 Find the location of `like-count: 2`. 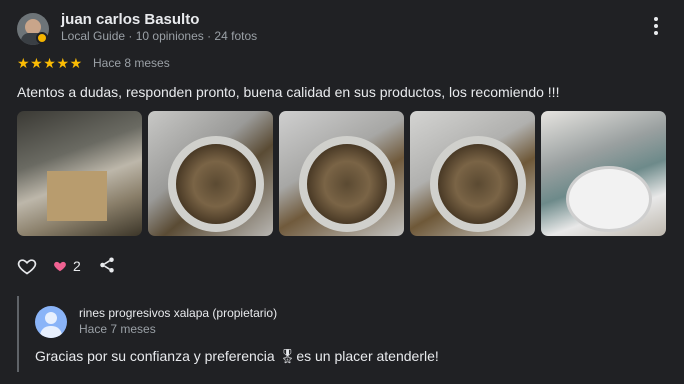

like-count: 2 is located at coordinates (77, 266).